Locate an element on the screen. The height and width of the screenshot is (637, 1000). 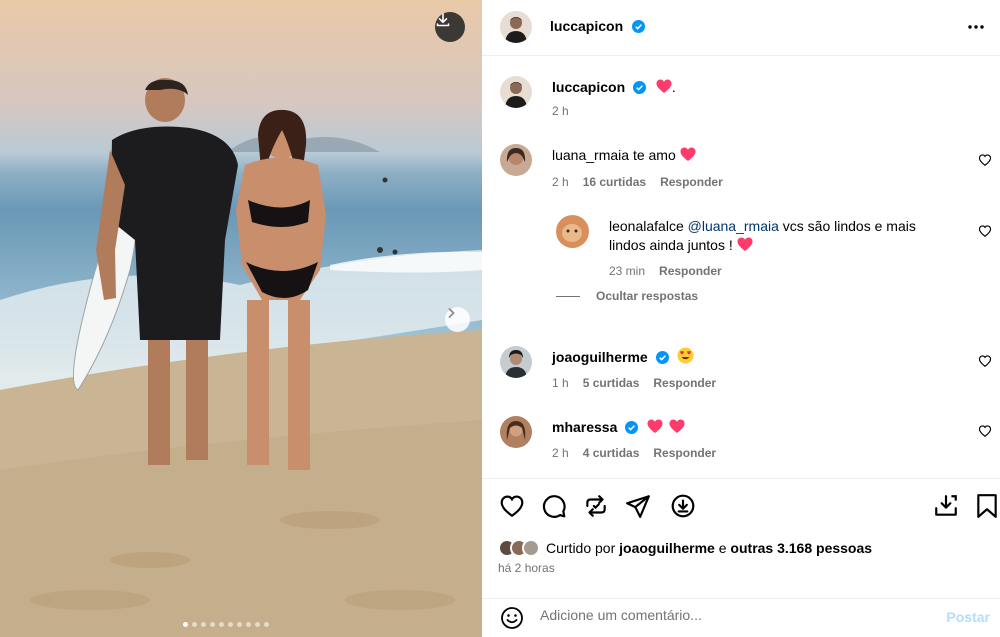
comment-text: luana_rmaia te amo is located at coordinates (624, 155).